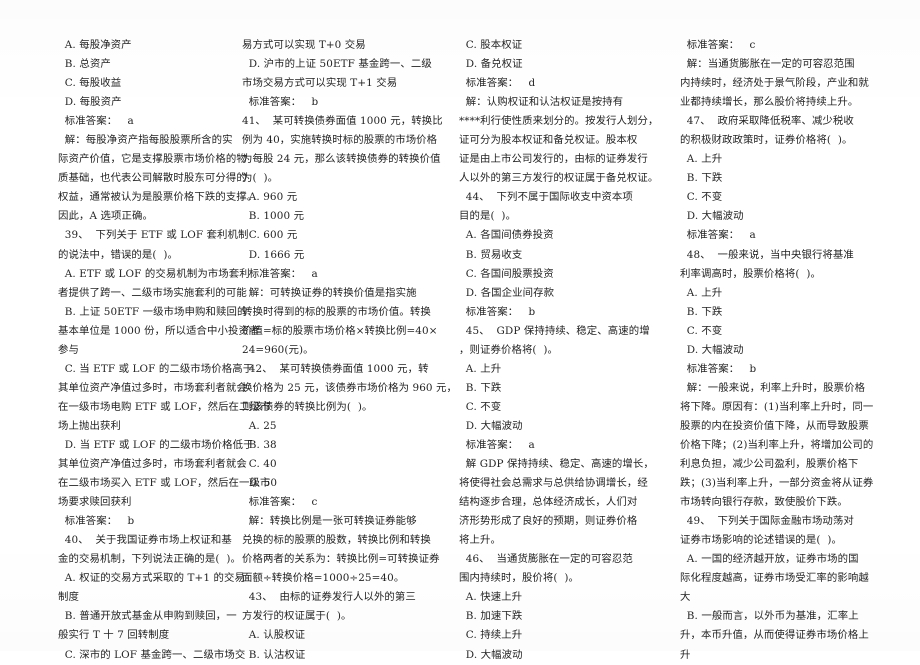 This screenshot has height=665, width=920. Describe the element at coordinates (767, 521) in the screenshot. I see `text-line: 49、 下列关于国际金融市场动荡对` at that location.